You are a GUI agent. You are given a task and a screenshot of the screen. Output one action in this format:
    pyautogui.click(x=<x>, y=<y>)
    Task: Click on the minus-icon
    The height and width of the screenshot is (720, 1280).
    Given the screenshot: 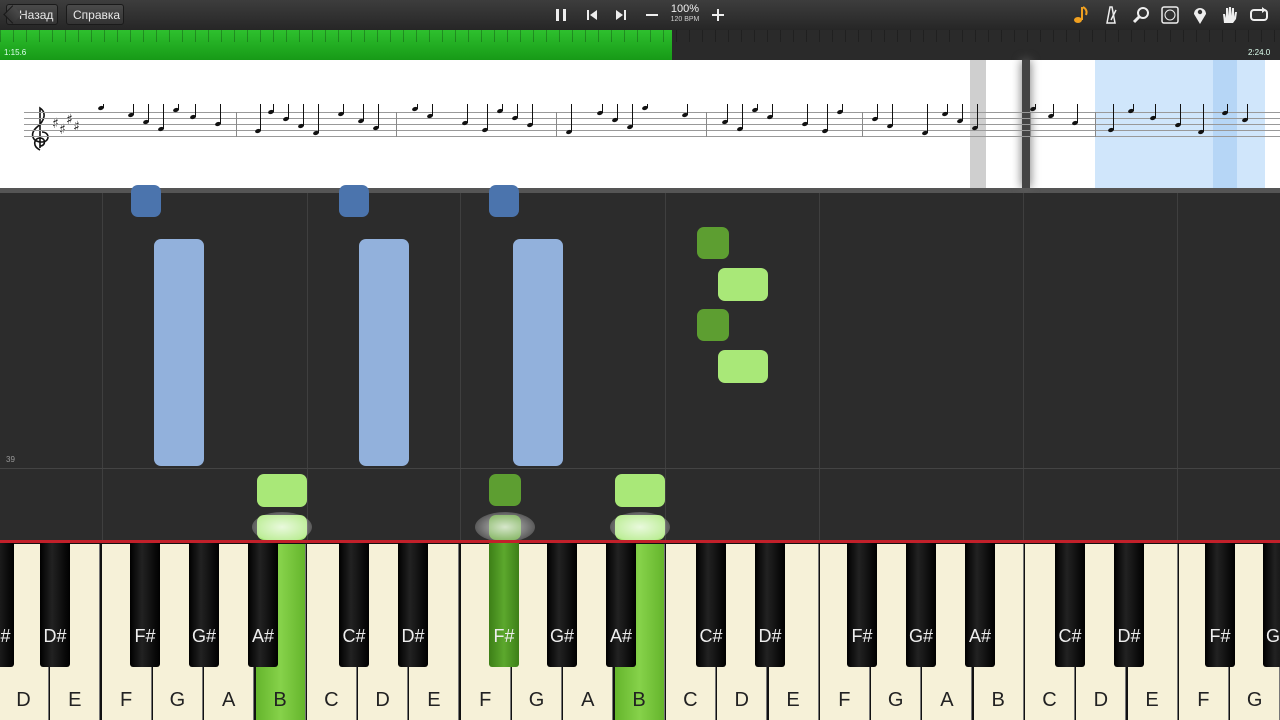 What is the action you would take?
    pyautogui.click(x=652, y=15)
    